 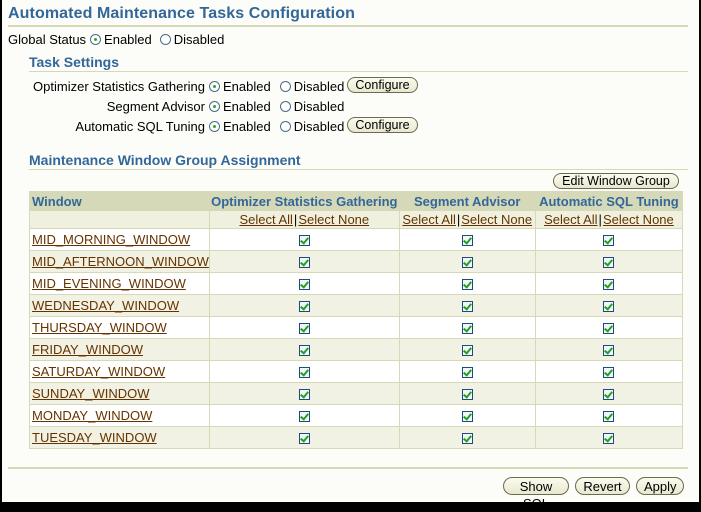 I want to click on global-status-enabled-radio, so click(x=96, y=39).